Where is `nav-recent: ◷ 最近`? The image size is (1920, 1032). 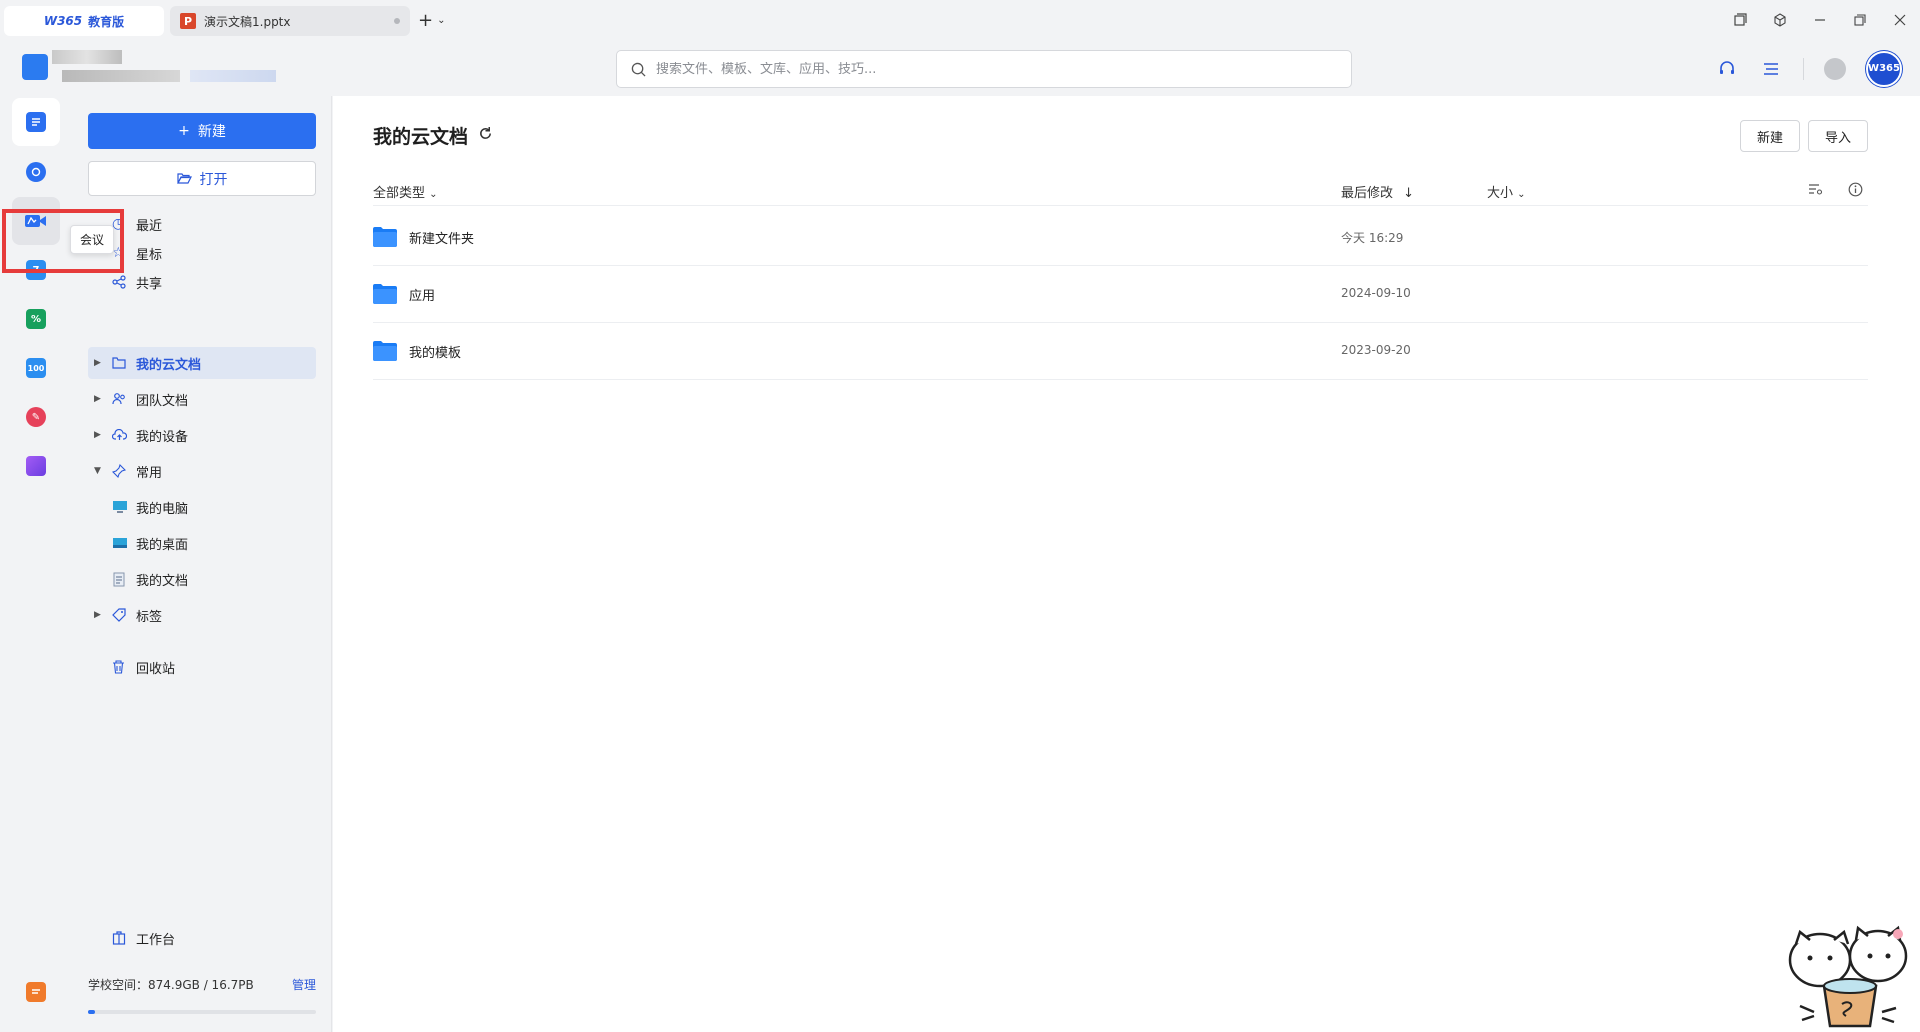
nav-recent: ◷ 最近 is located at coordinates (202, 224).